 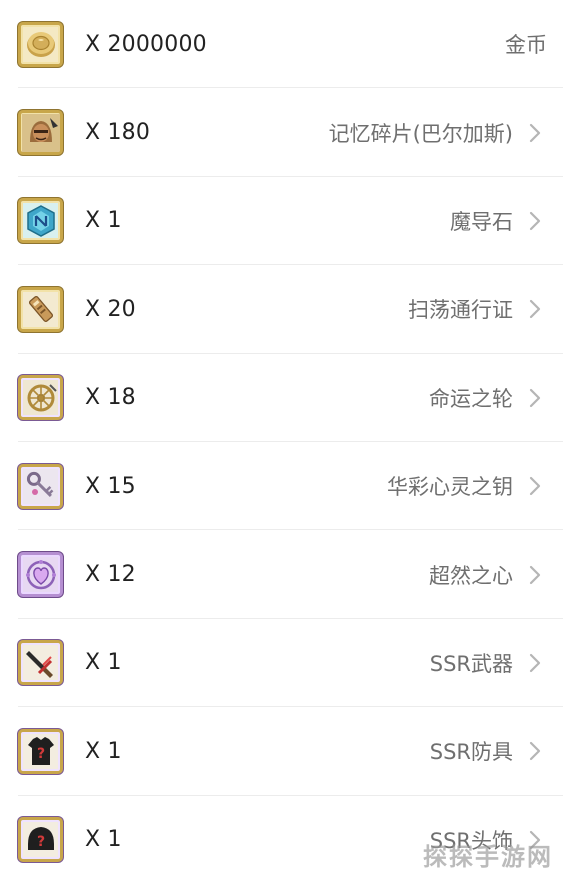 I want to click on gold-coin-icon, so click(x=40, y=44).